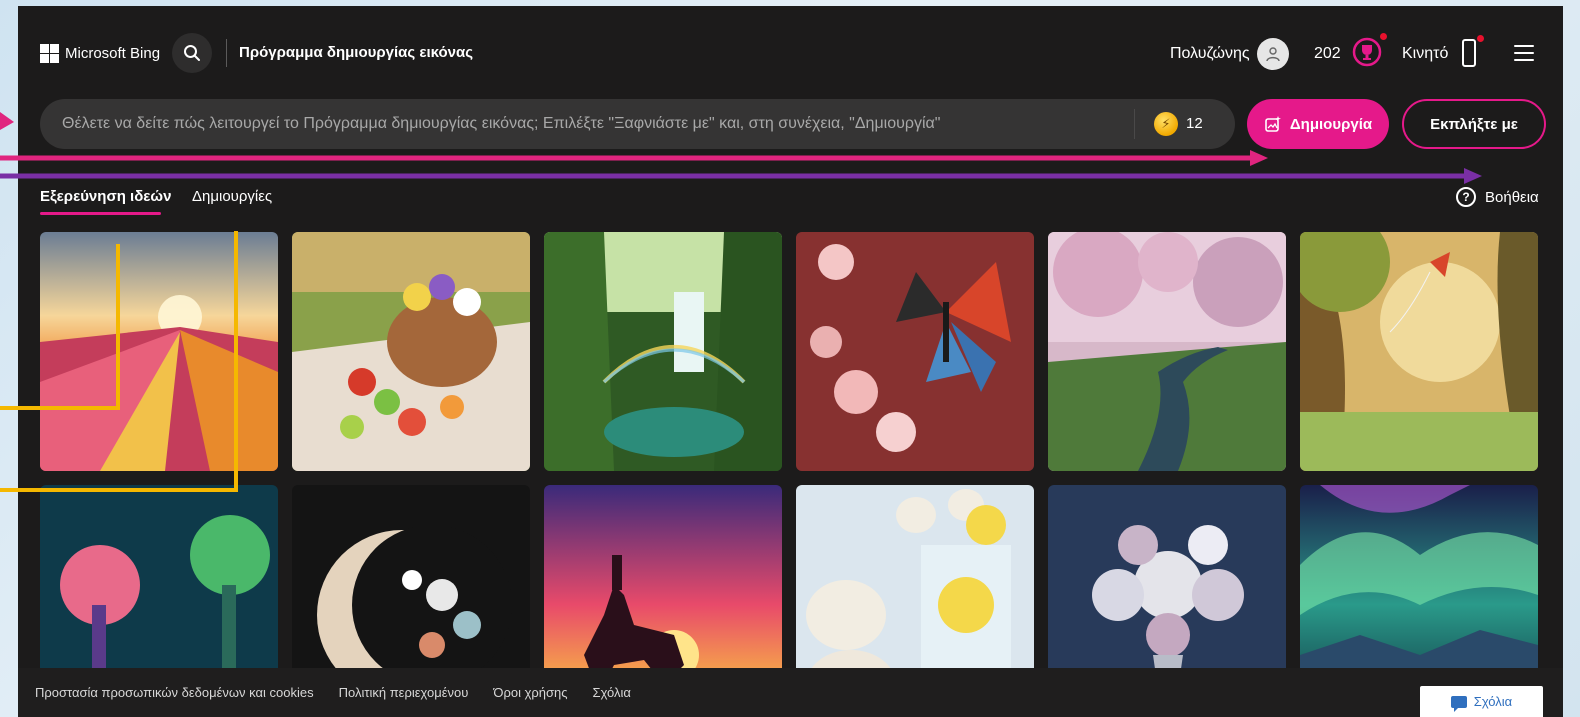 The height and width of the screenshot is (717, 1580). What do you see at coordinates (60, 327) in the screenshot?
I see `annotation-bracket-yellow-inner` at bounding box center [60, 327].